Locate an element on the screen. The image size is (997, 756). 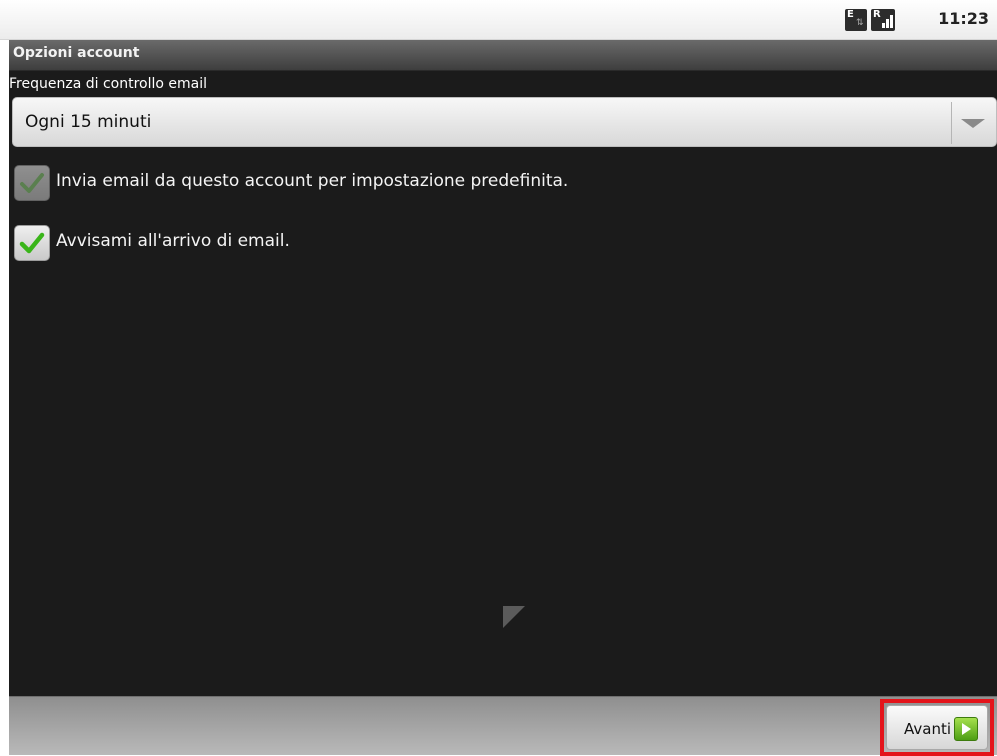
frequency-selected-value: Ogni 15 minuti is located at coordinates (88, 122).